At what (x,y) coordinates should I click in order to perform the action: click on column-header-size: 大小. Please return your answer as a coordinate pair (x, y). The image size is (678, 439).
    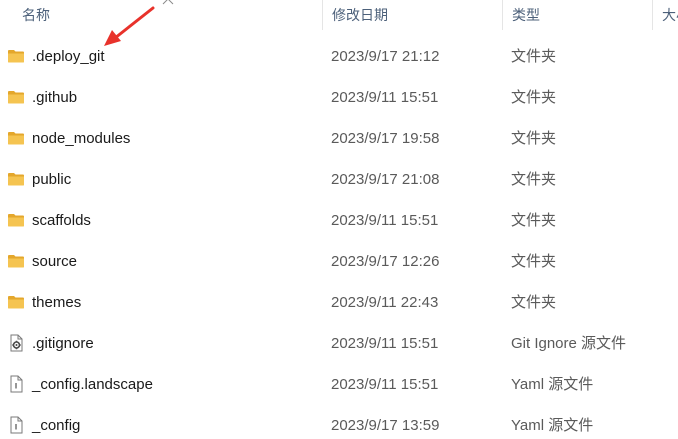
    Looking at the image, I should click on (666, 15).